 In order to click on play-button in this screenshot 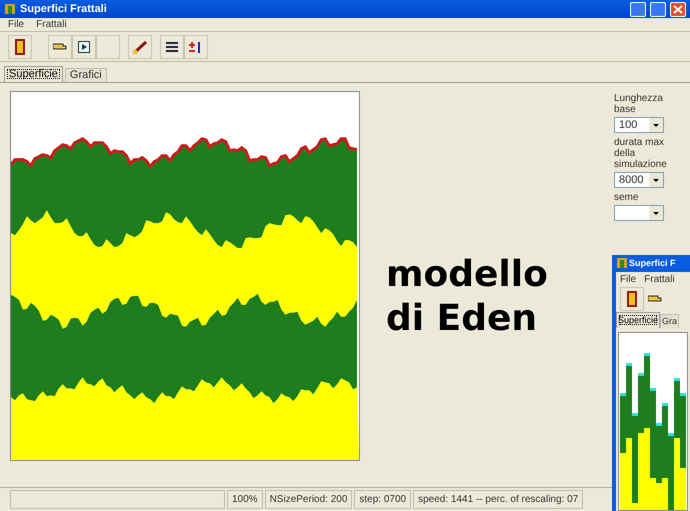, I will do `click(84, 46)`.